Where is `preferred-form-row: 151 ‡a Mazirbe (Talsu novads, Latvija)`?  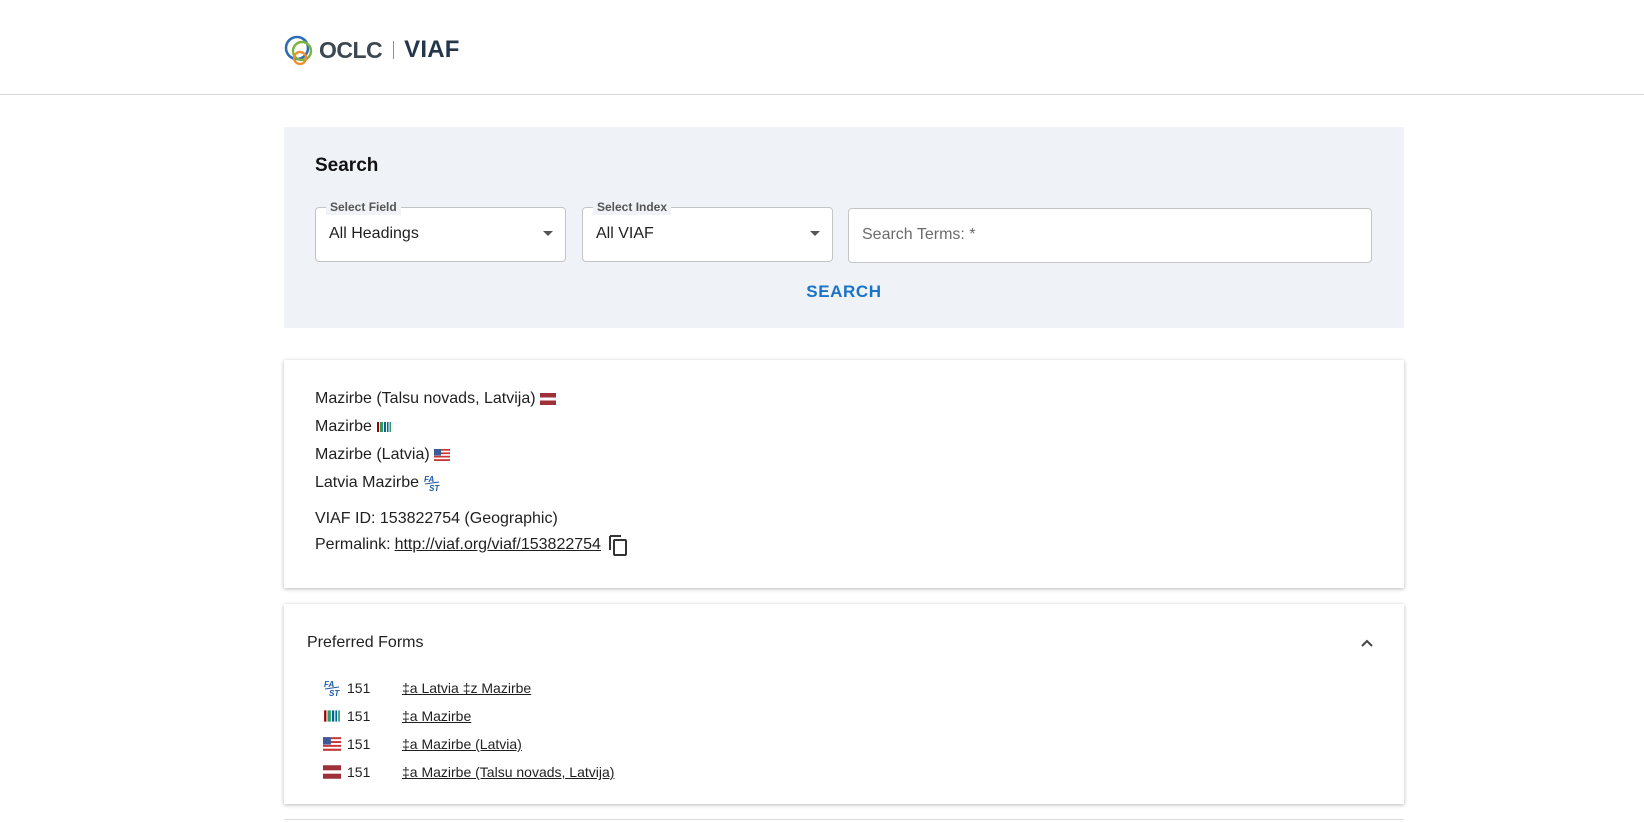 preferred-form-row: 151 ‡a Mazirbe (Talsu novads, Latvija) is located at coordinates (468, 772).